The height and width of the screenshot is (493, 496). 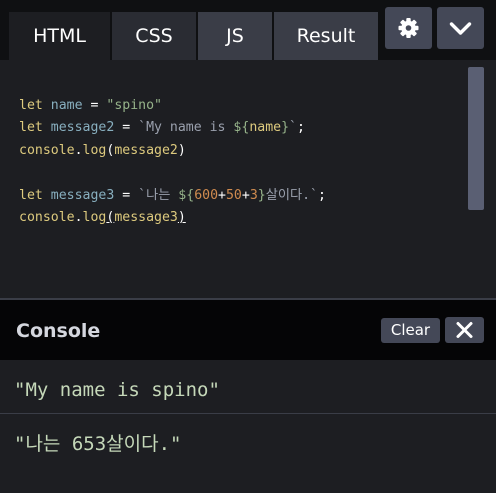 What do you see at coordinates (59, 36) in the screenshot?
I see `tab-html: HTML` at bounding box center [59, 36].